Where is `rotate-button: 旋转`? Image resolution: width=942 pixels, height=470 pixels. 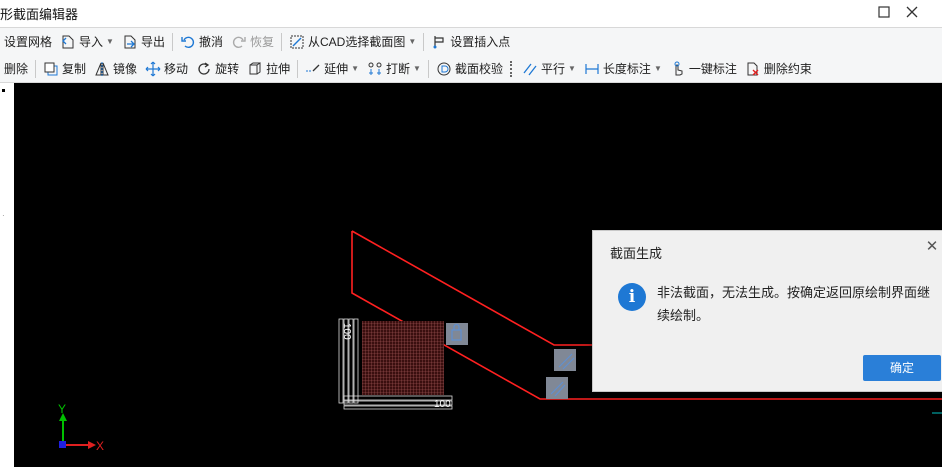
rotate-button: 旋转 is located at coordinates (217, 69).